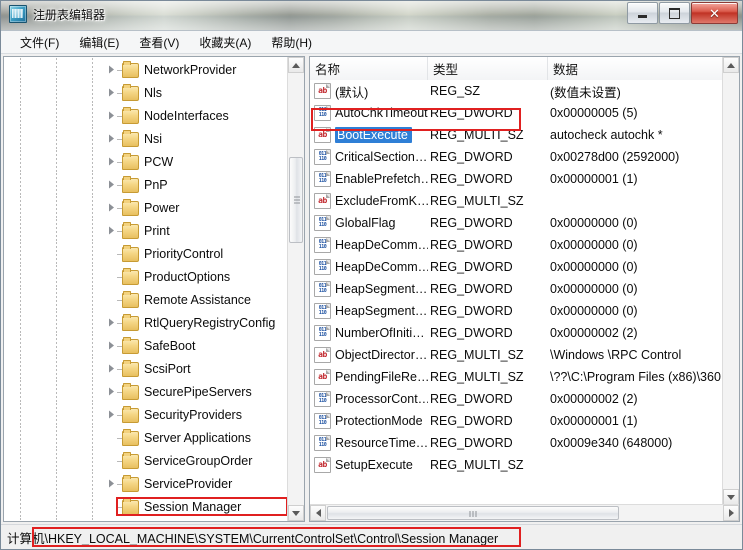  I want to click on tree-item-server-applications: Server Applications, so click(146, 437).